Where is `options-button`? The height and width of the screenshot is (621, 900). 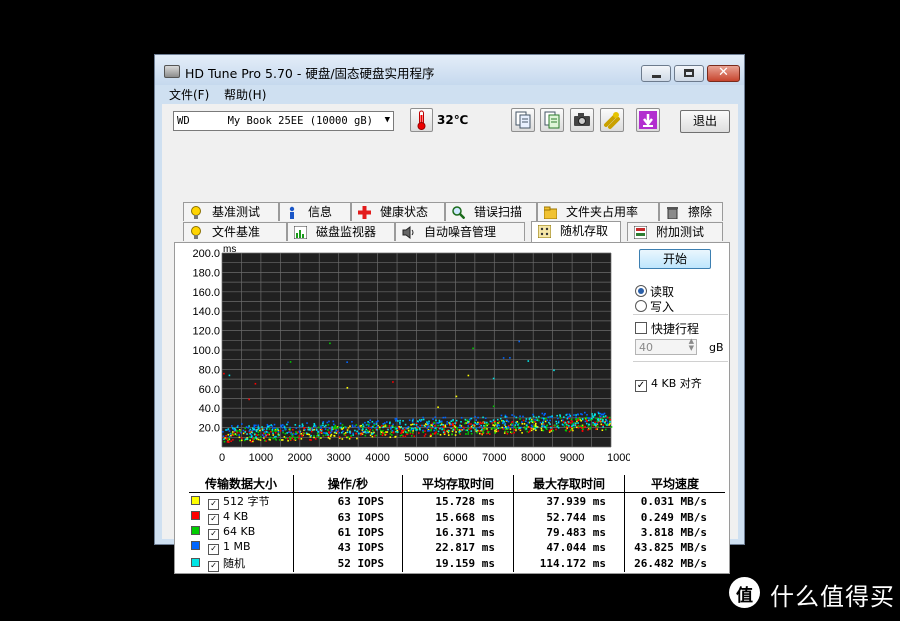 options-button is located at coordinates (612, 120).